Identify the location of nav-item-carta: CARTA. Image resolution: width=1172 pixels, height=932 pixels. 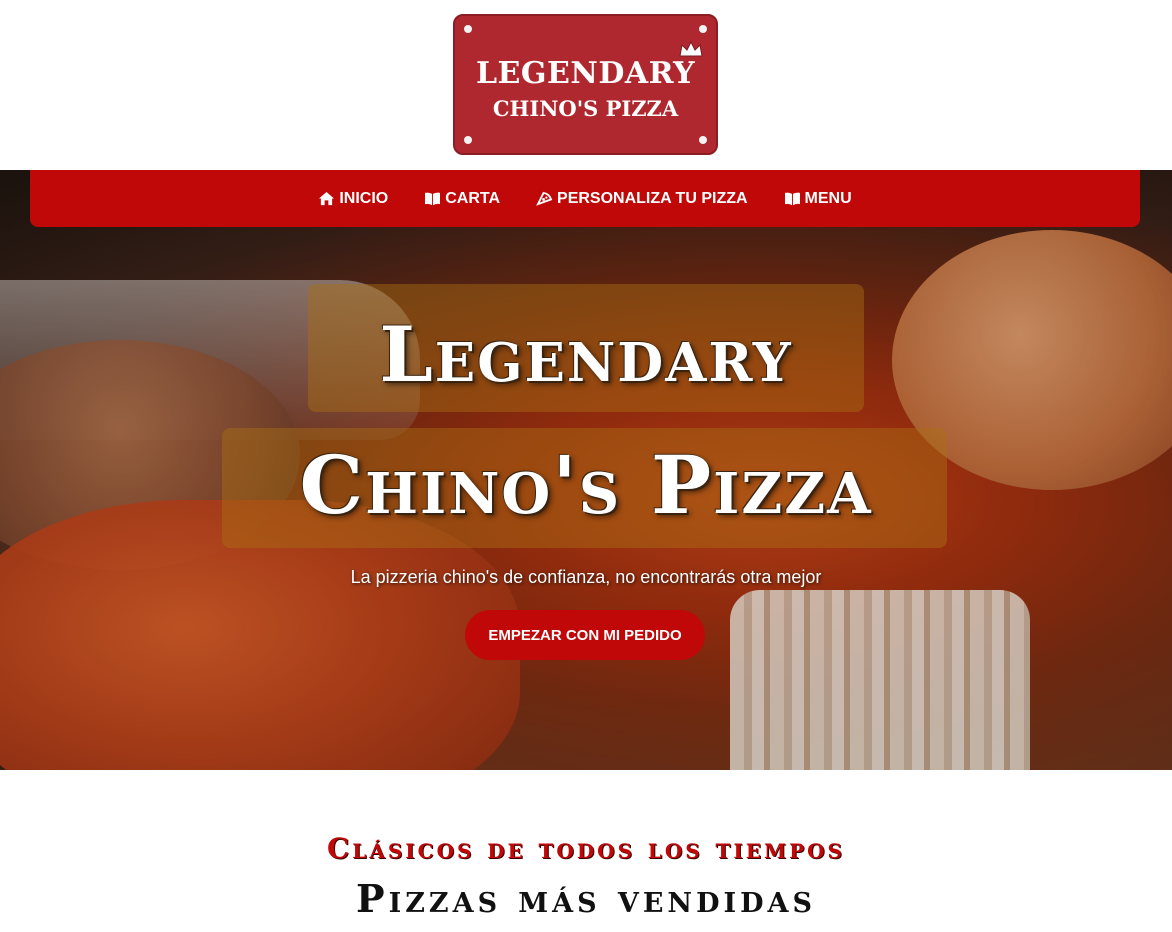
(462, 199).